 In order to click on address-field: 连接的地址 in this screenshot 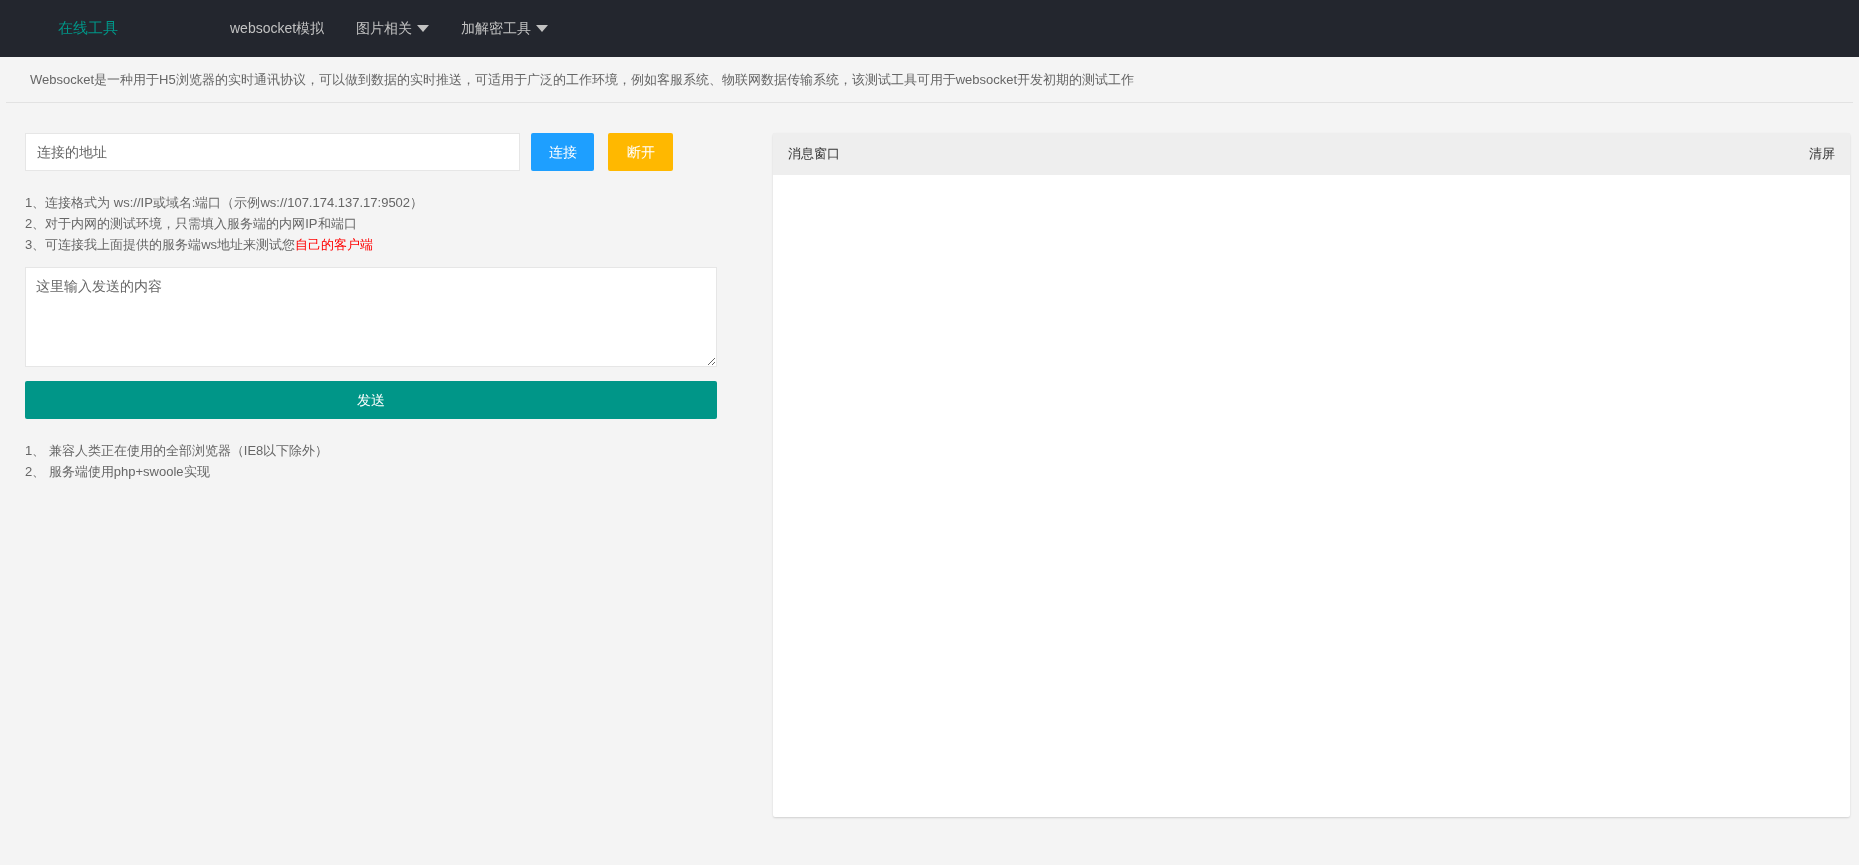, I will do `click(272, 152)`.